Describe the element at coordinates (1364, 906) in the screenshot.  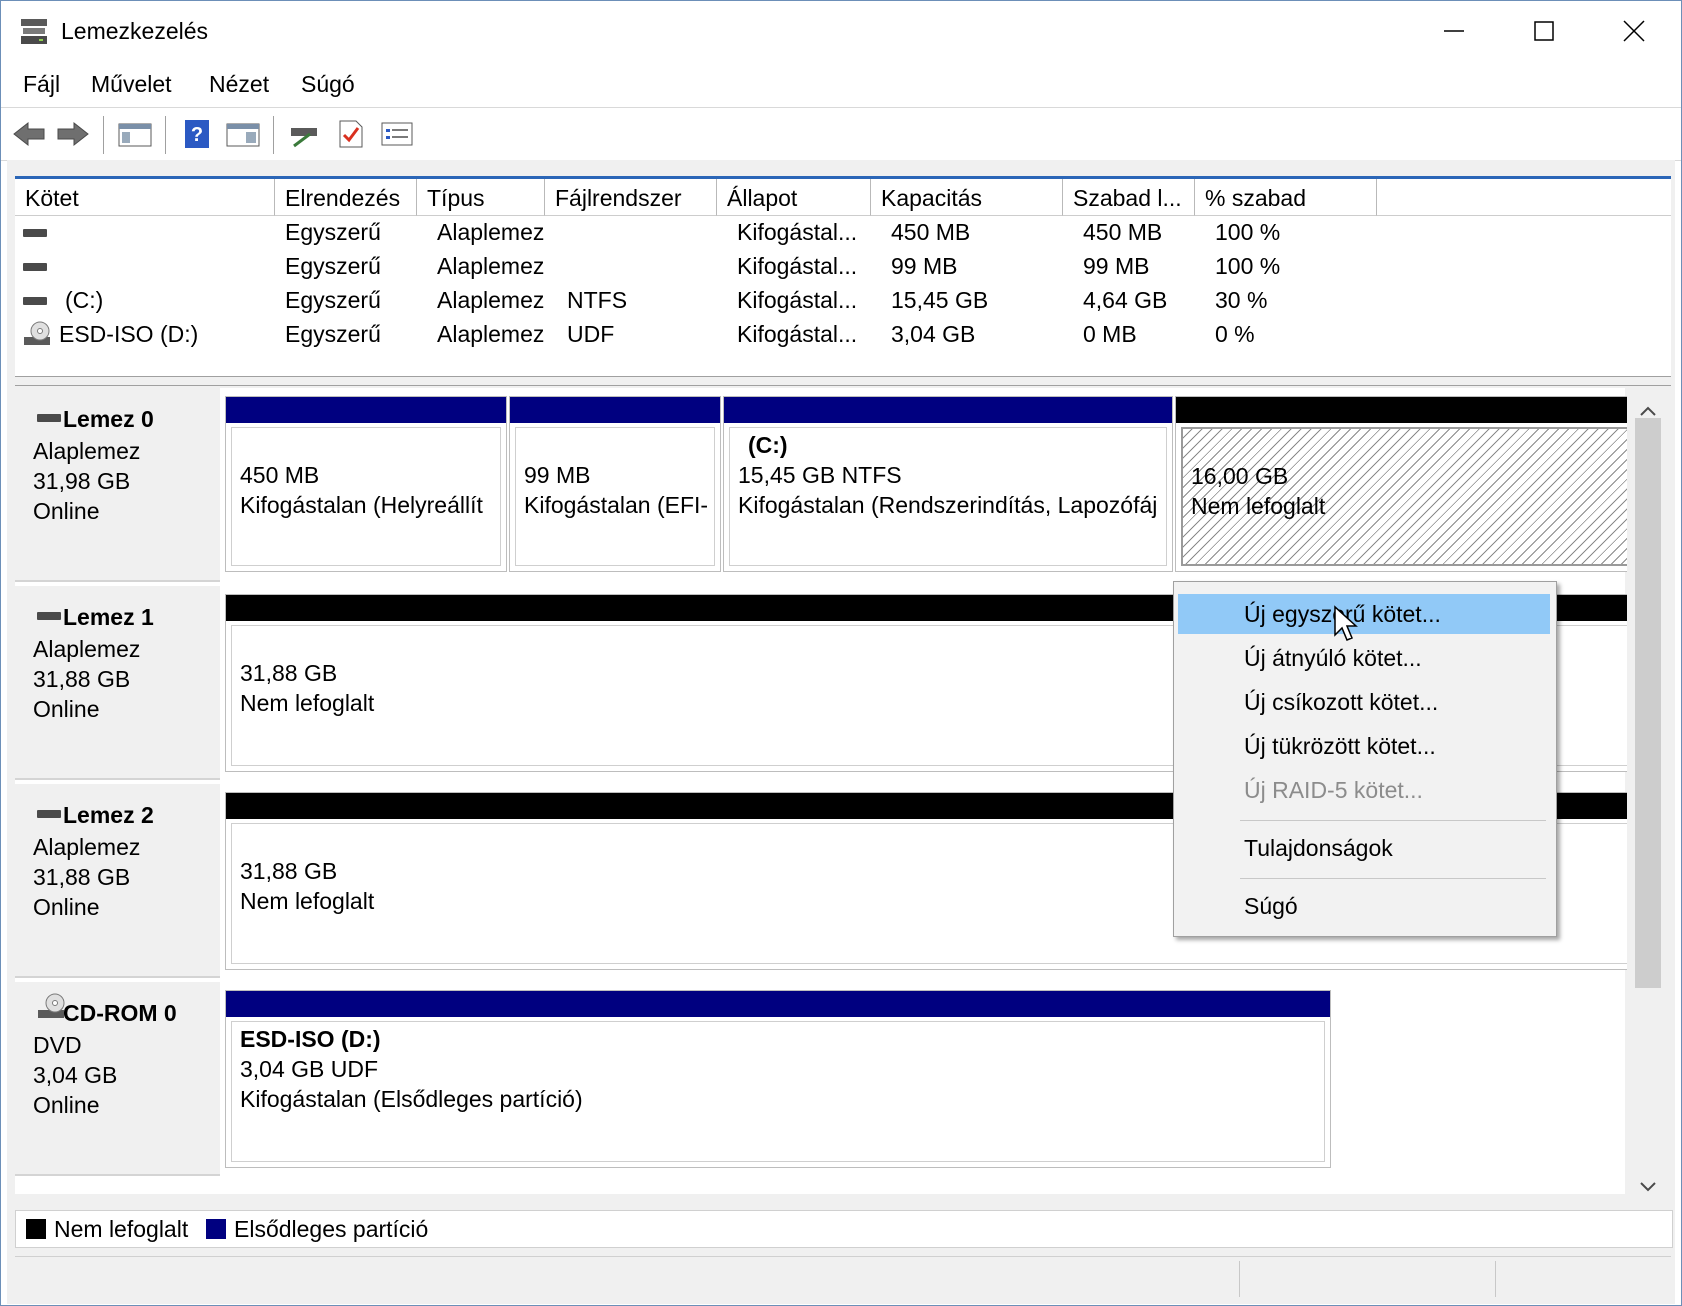
I see `menu-item-help: Súgó` at that location.